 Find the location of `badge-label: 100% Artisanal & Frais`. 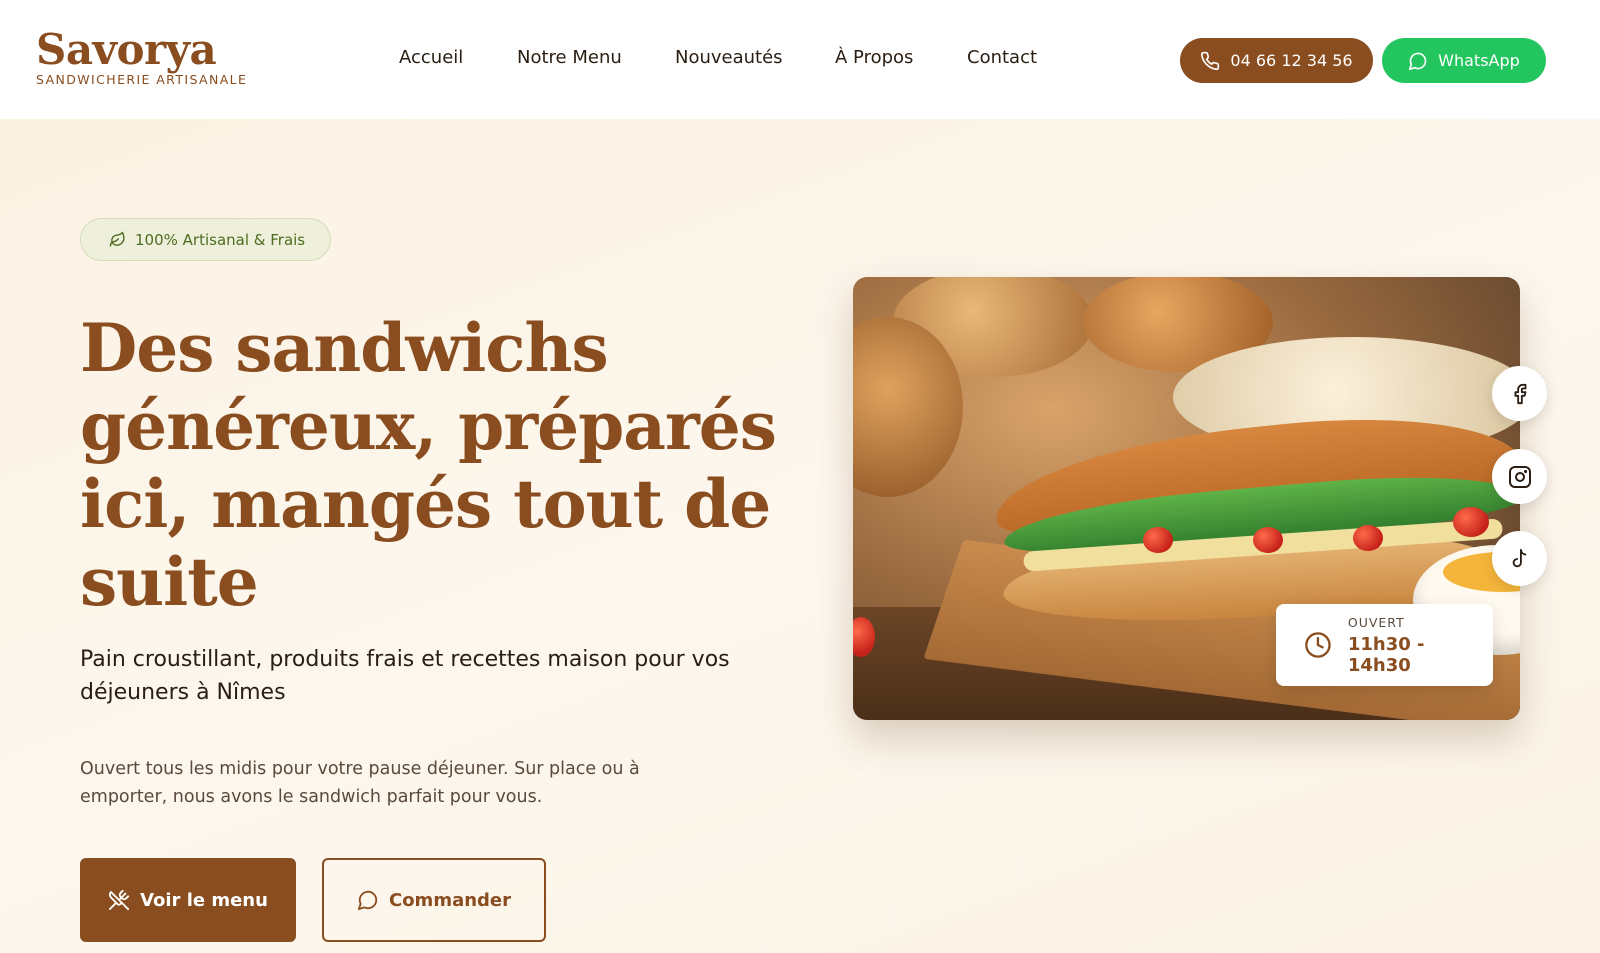

badge-label: 100% Artisanal & Frais is located at coordinates (220, 239).